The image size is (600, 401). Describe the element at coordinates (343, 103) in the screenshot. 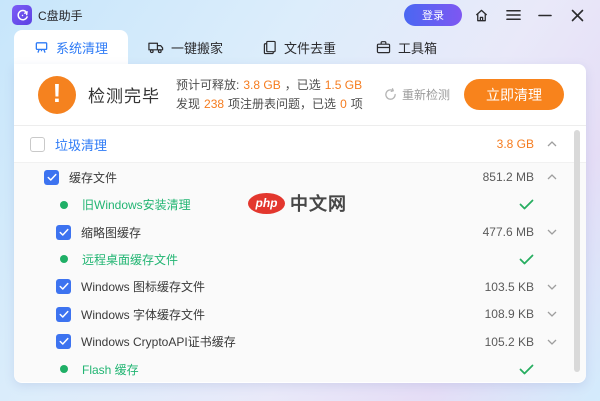

I see `registry-selected-count: 0` at that location.